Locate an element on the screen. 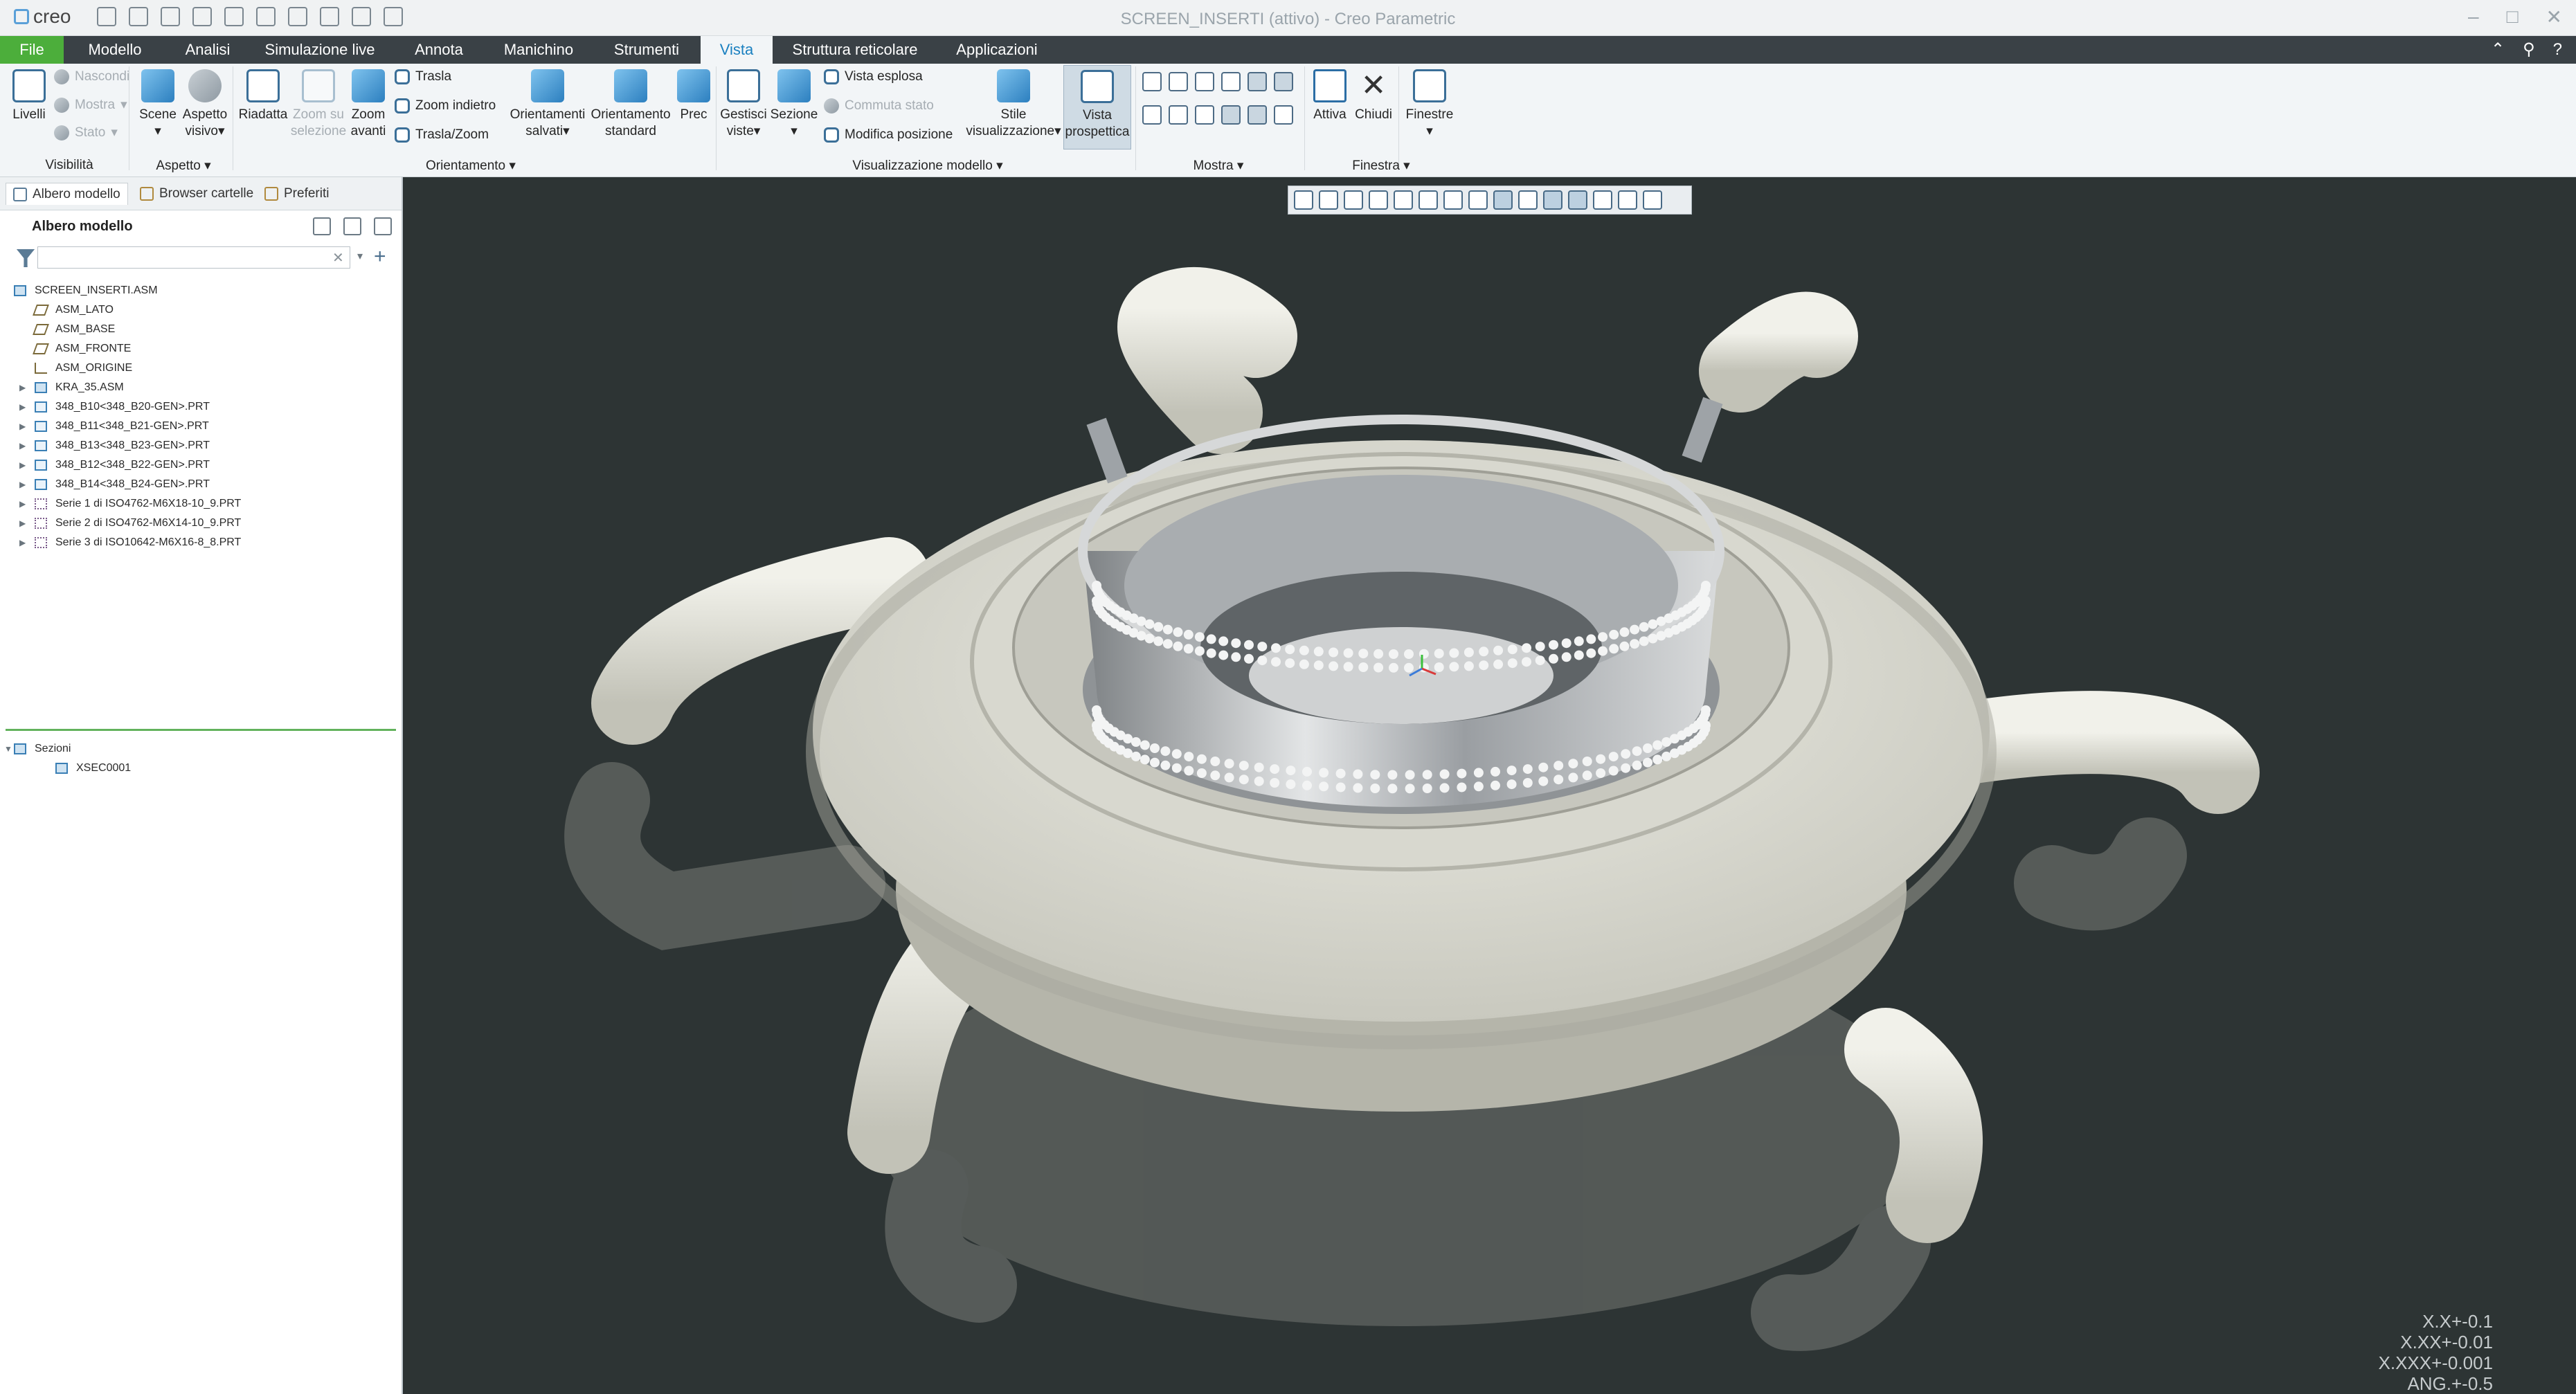 This screenshot has height=1394, width=2576. search-icon: ⚲ is located at coordinates (2529, 50).